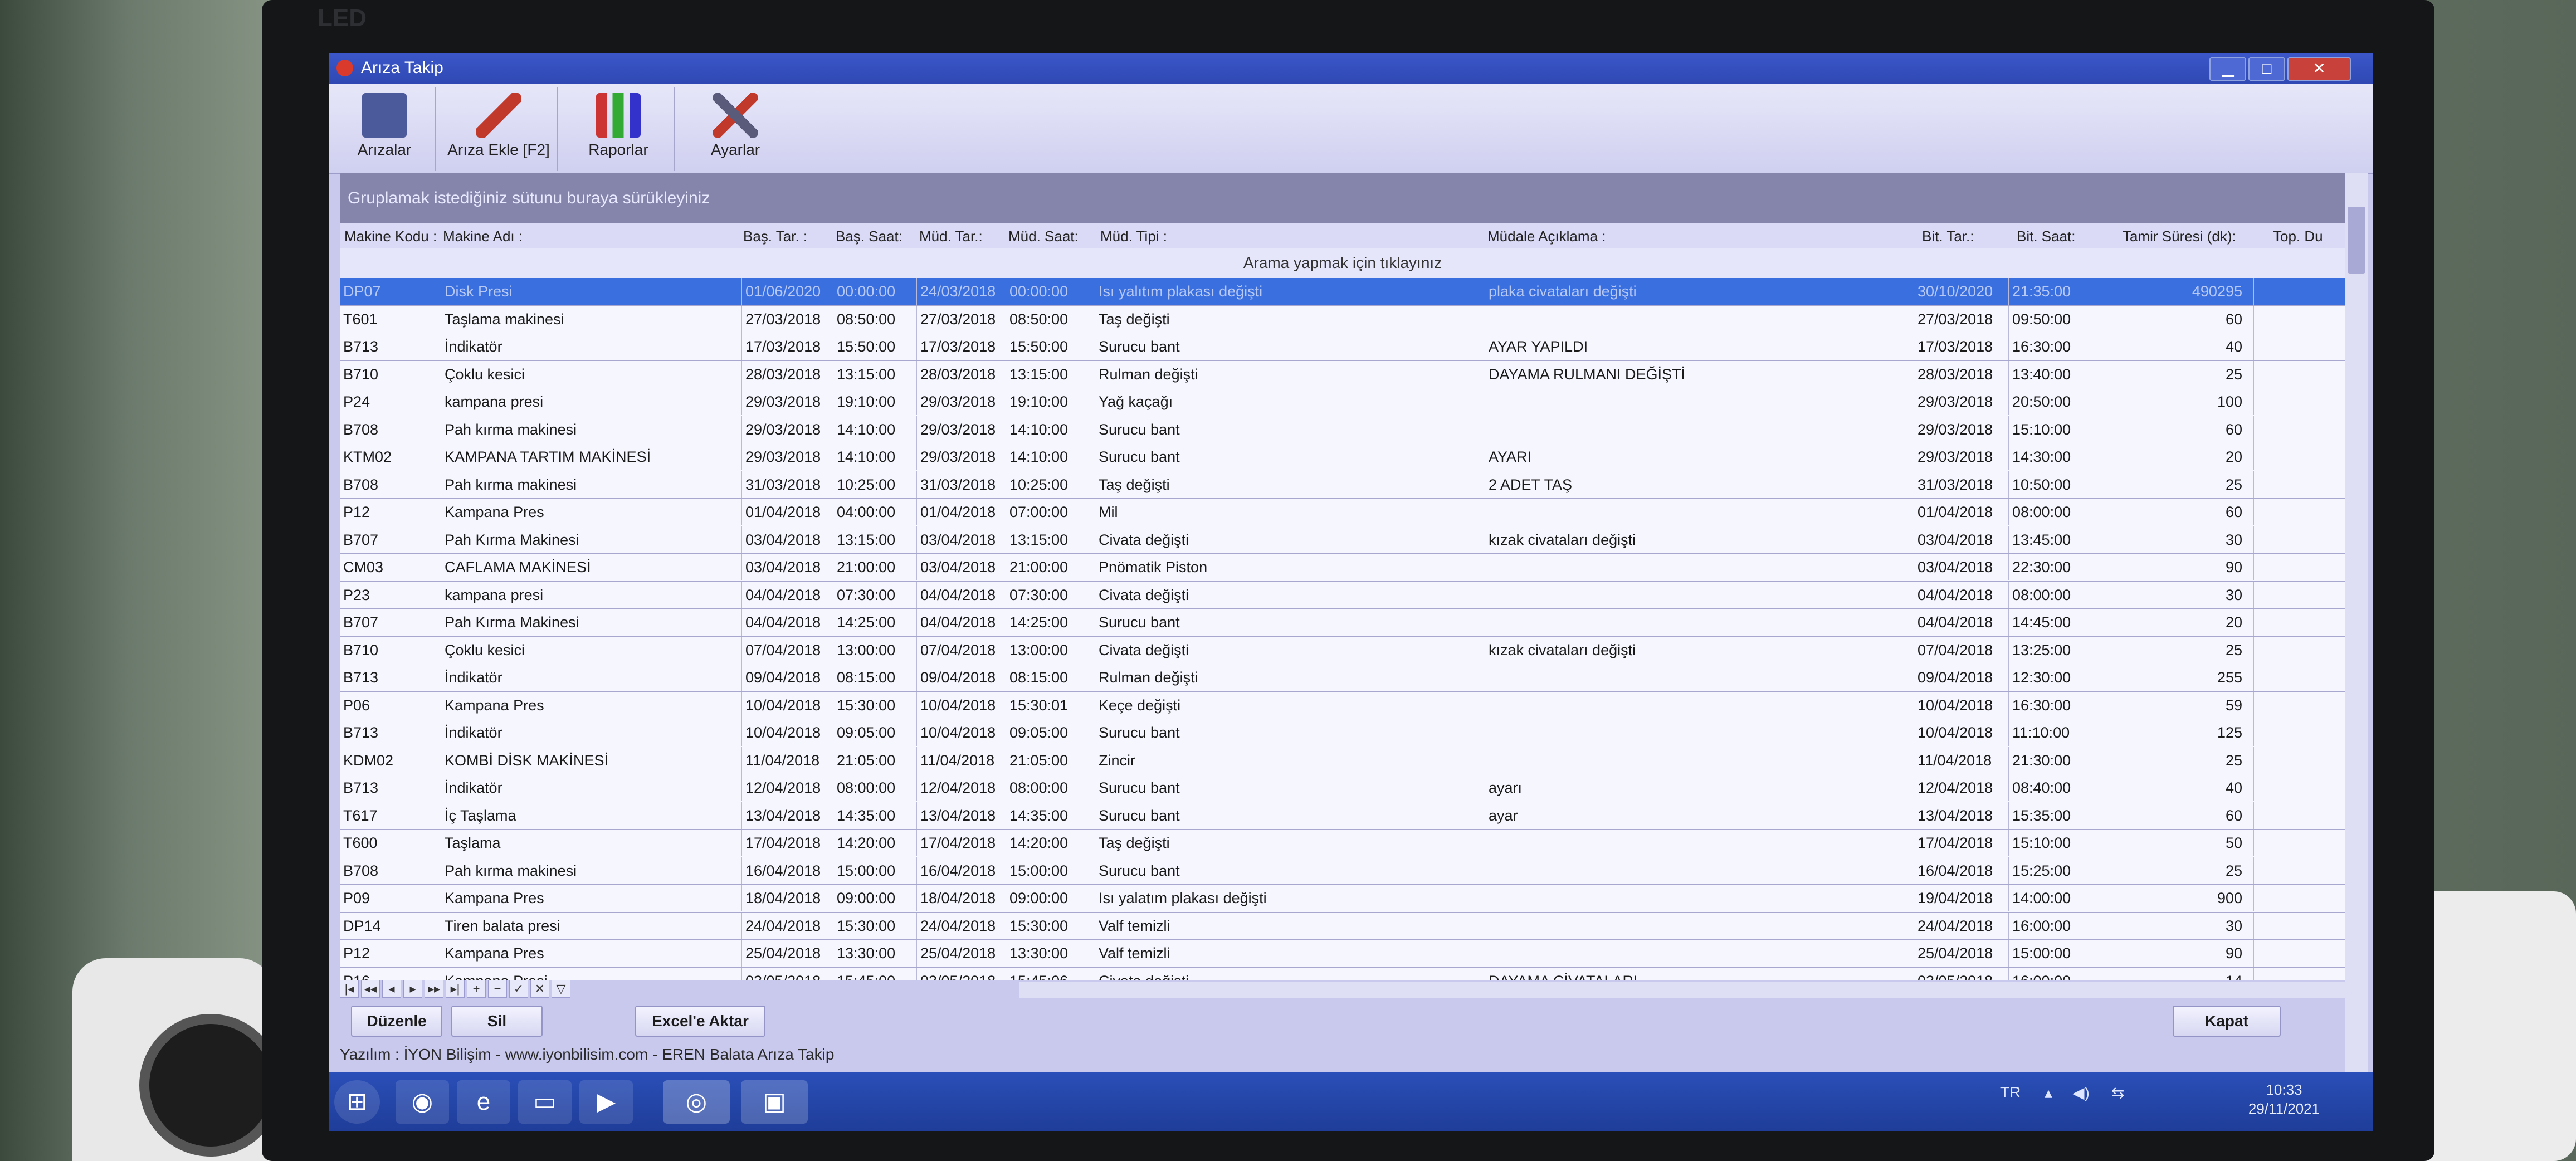 Image resolution: width=2576 pixels, height=1161 pixels. Describe the element at coordinates (2187, 843) in the screenshot. I see `cell-sure: 50` at that location.